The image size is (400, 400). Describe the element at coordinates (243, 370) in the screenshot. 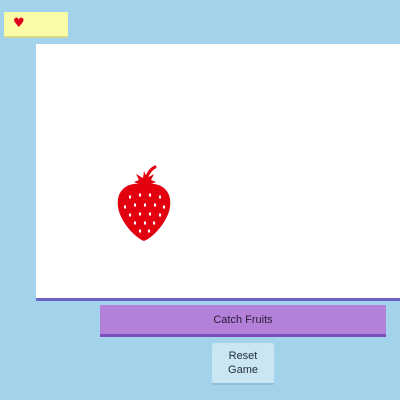

I see `reset-label-line2: Game` at that location.